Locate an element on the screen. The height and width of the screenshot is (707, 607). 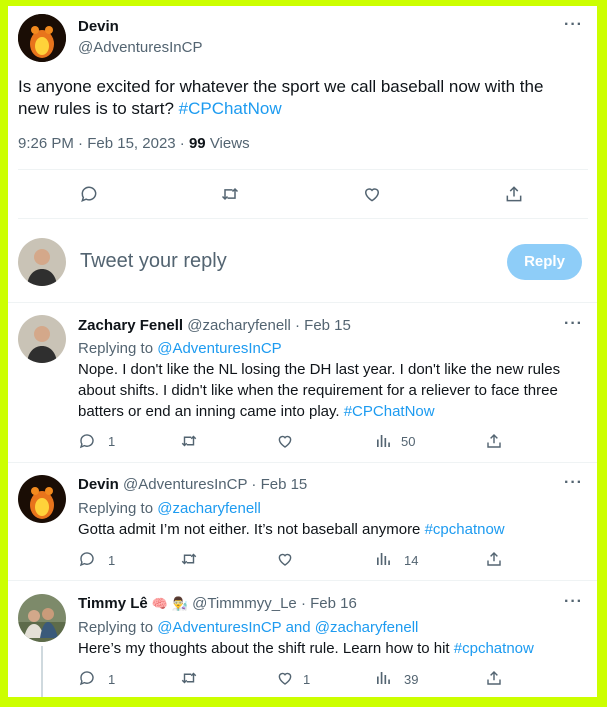
reply-author-handle: @Timmmyy_Le is located at coordinates (244, 603).